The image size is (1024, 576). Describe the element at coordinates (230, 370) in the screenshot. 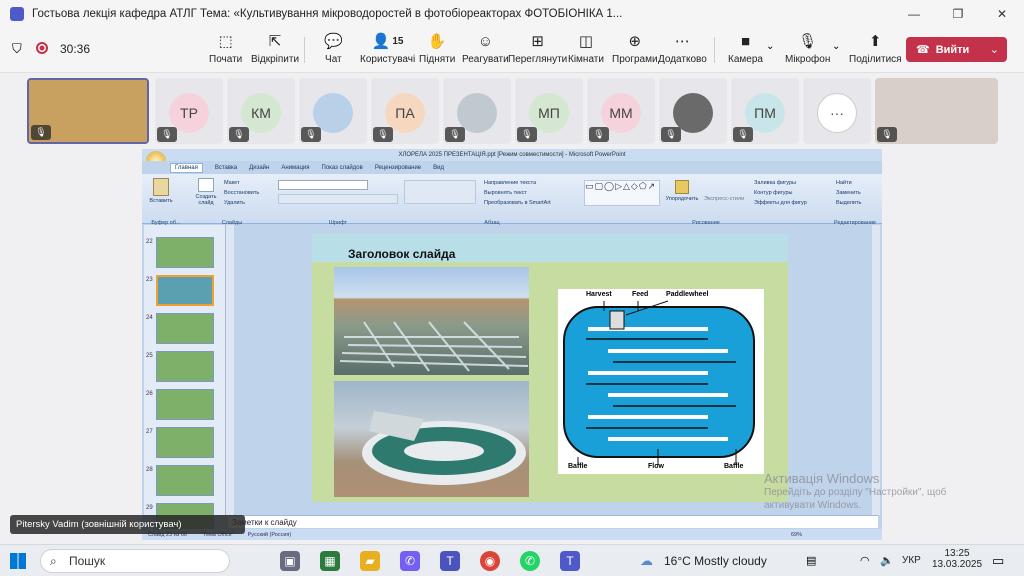

I see `thumbnails-scrollbar` at that location.